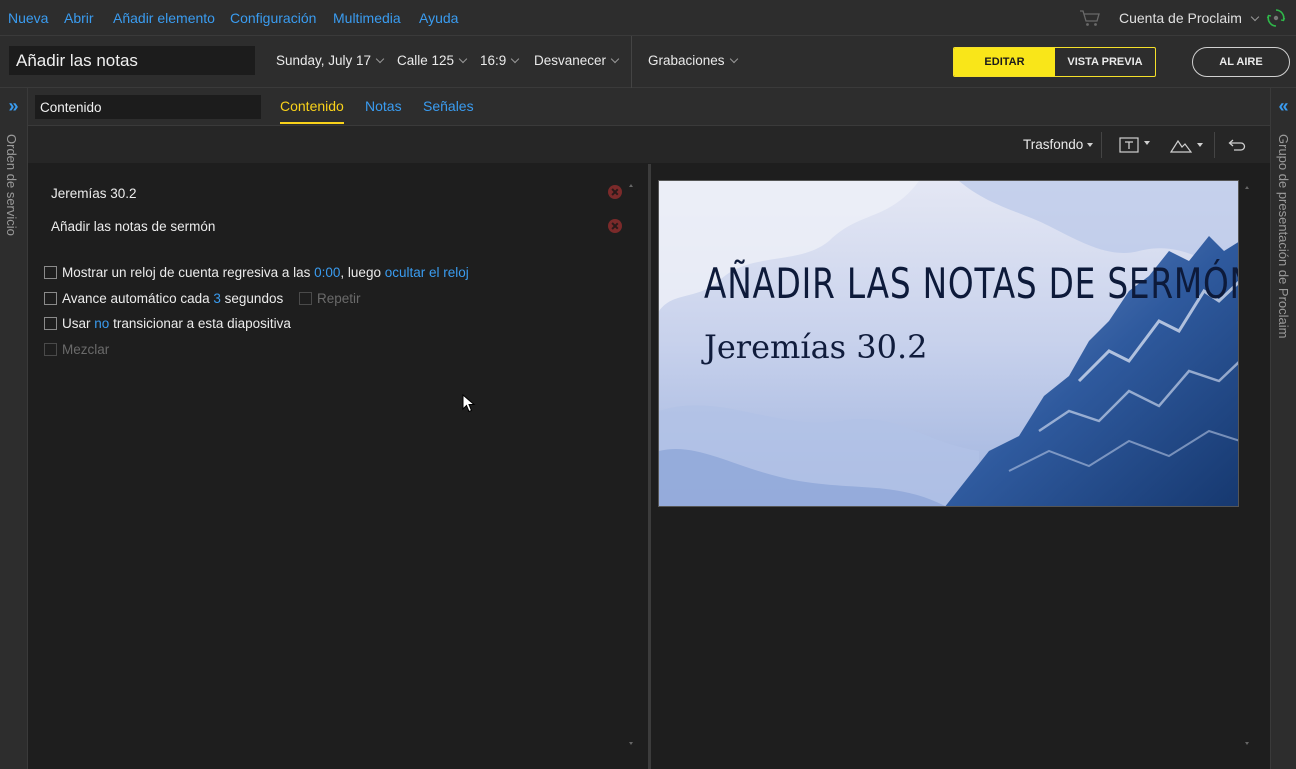 Image resolution: width=1296 pixels, height=769 pixels. What do you see at coordinates (686, 60) in the screenshot?
I see `recordings-label: Grabaciones` at bounding box center [686, 60].